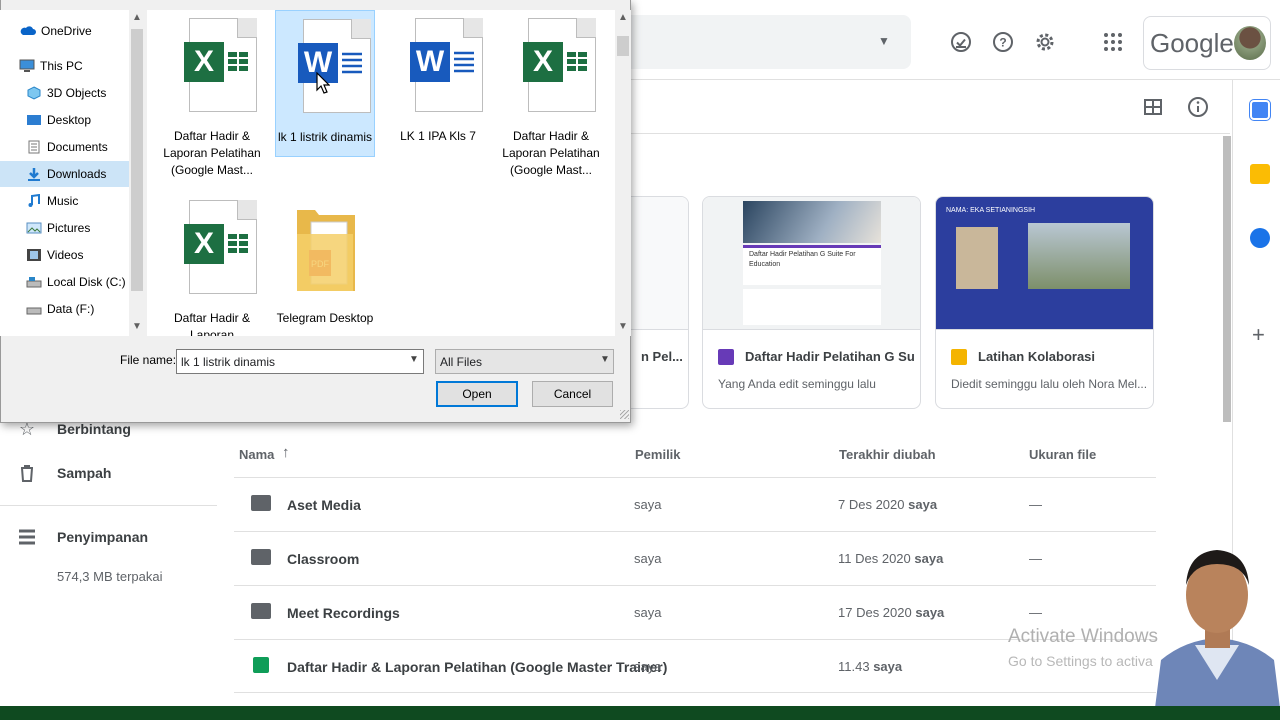  Describe the element at coordinates (27, 537) in the screenshot. I see `storage-icon` at that location.